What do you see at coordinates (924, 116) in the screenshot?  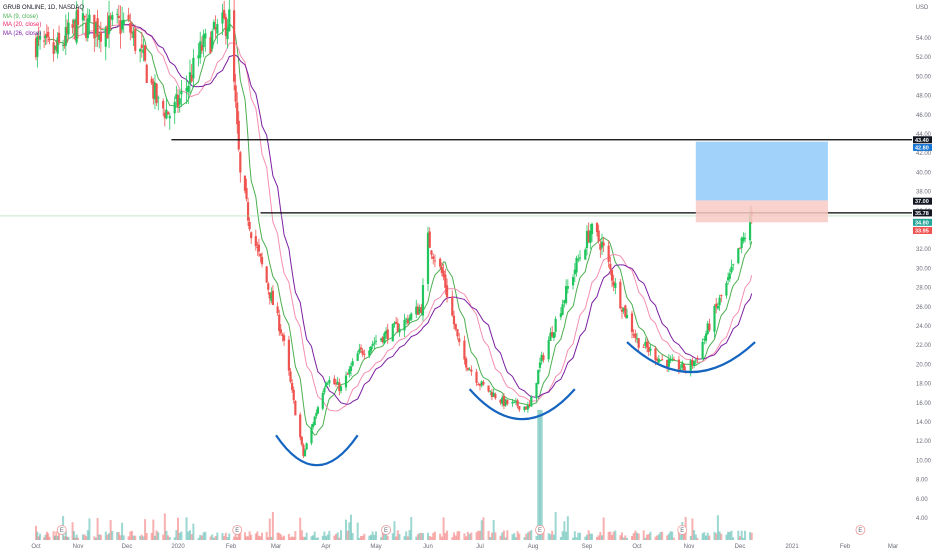 I see `y-tick-label: 46.00` at bounding box center [924, 116].